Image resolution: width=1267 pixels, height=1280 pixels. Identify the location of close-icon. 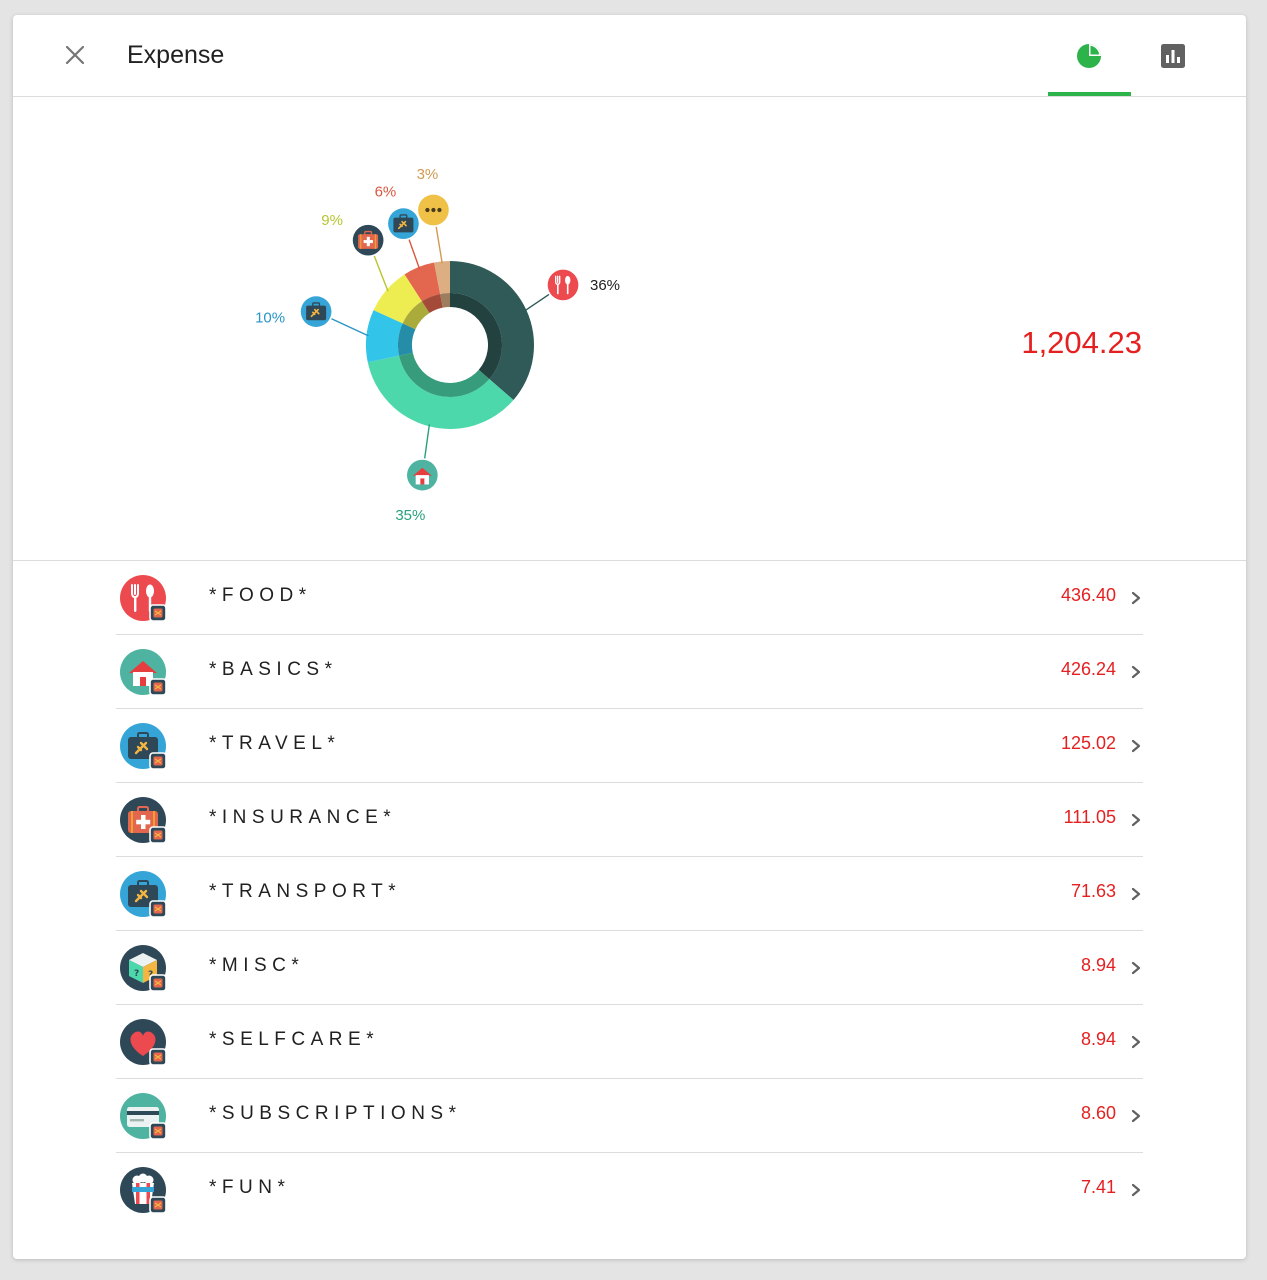
(75, 55).